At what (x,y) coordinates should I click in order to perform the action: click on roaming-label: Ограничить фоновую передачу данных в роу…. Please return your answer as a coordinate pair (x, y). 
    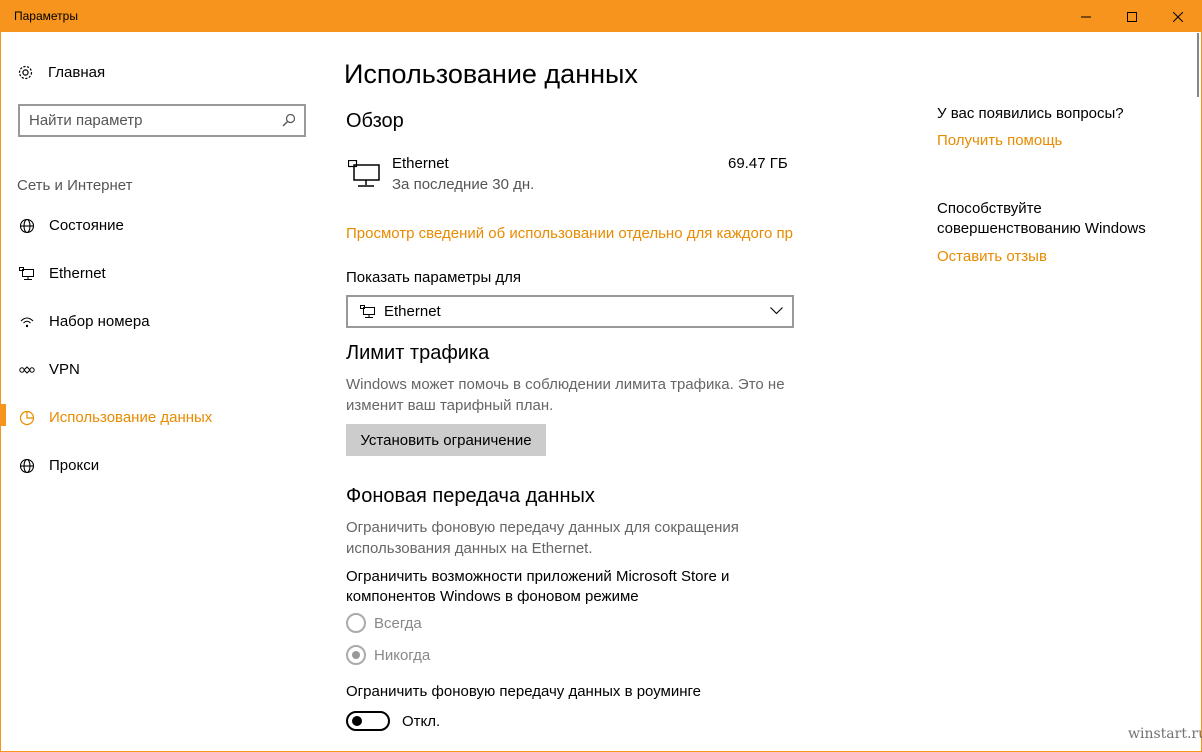
    Looking at the image, I should click on (524, 691).